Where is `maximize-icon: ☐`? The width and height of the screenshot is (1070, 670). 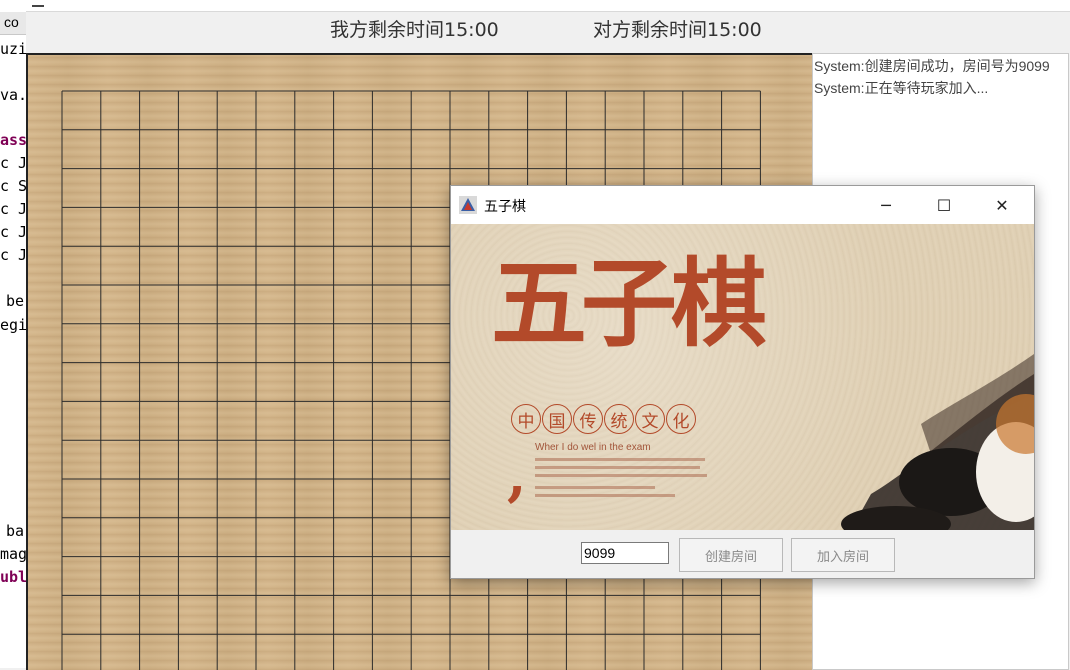 maximize-icon: ☐ is located at coordinates (944, 205).